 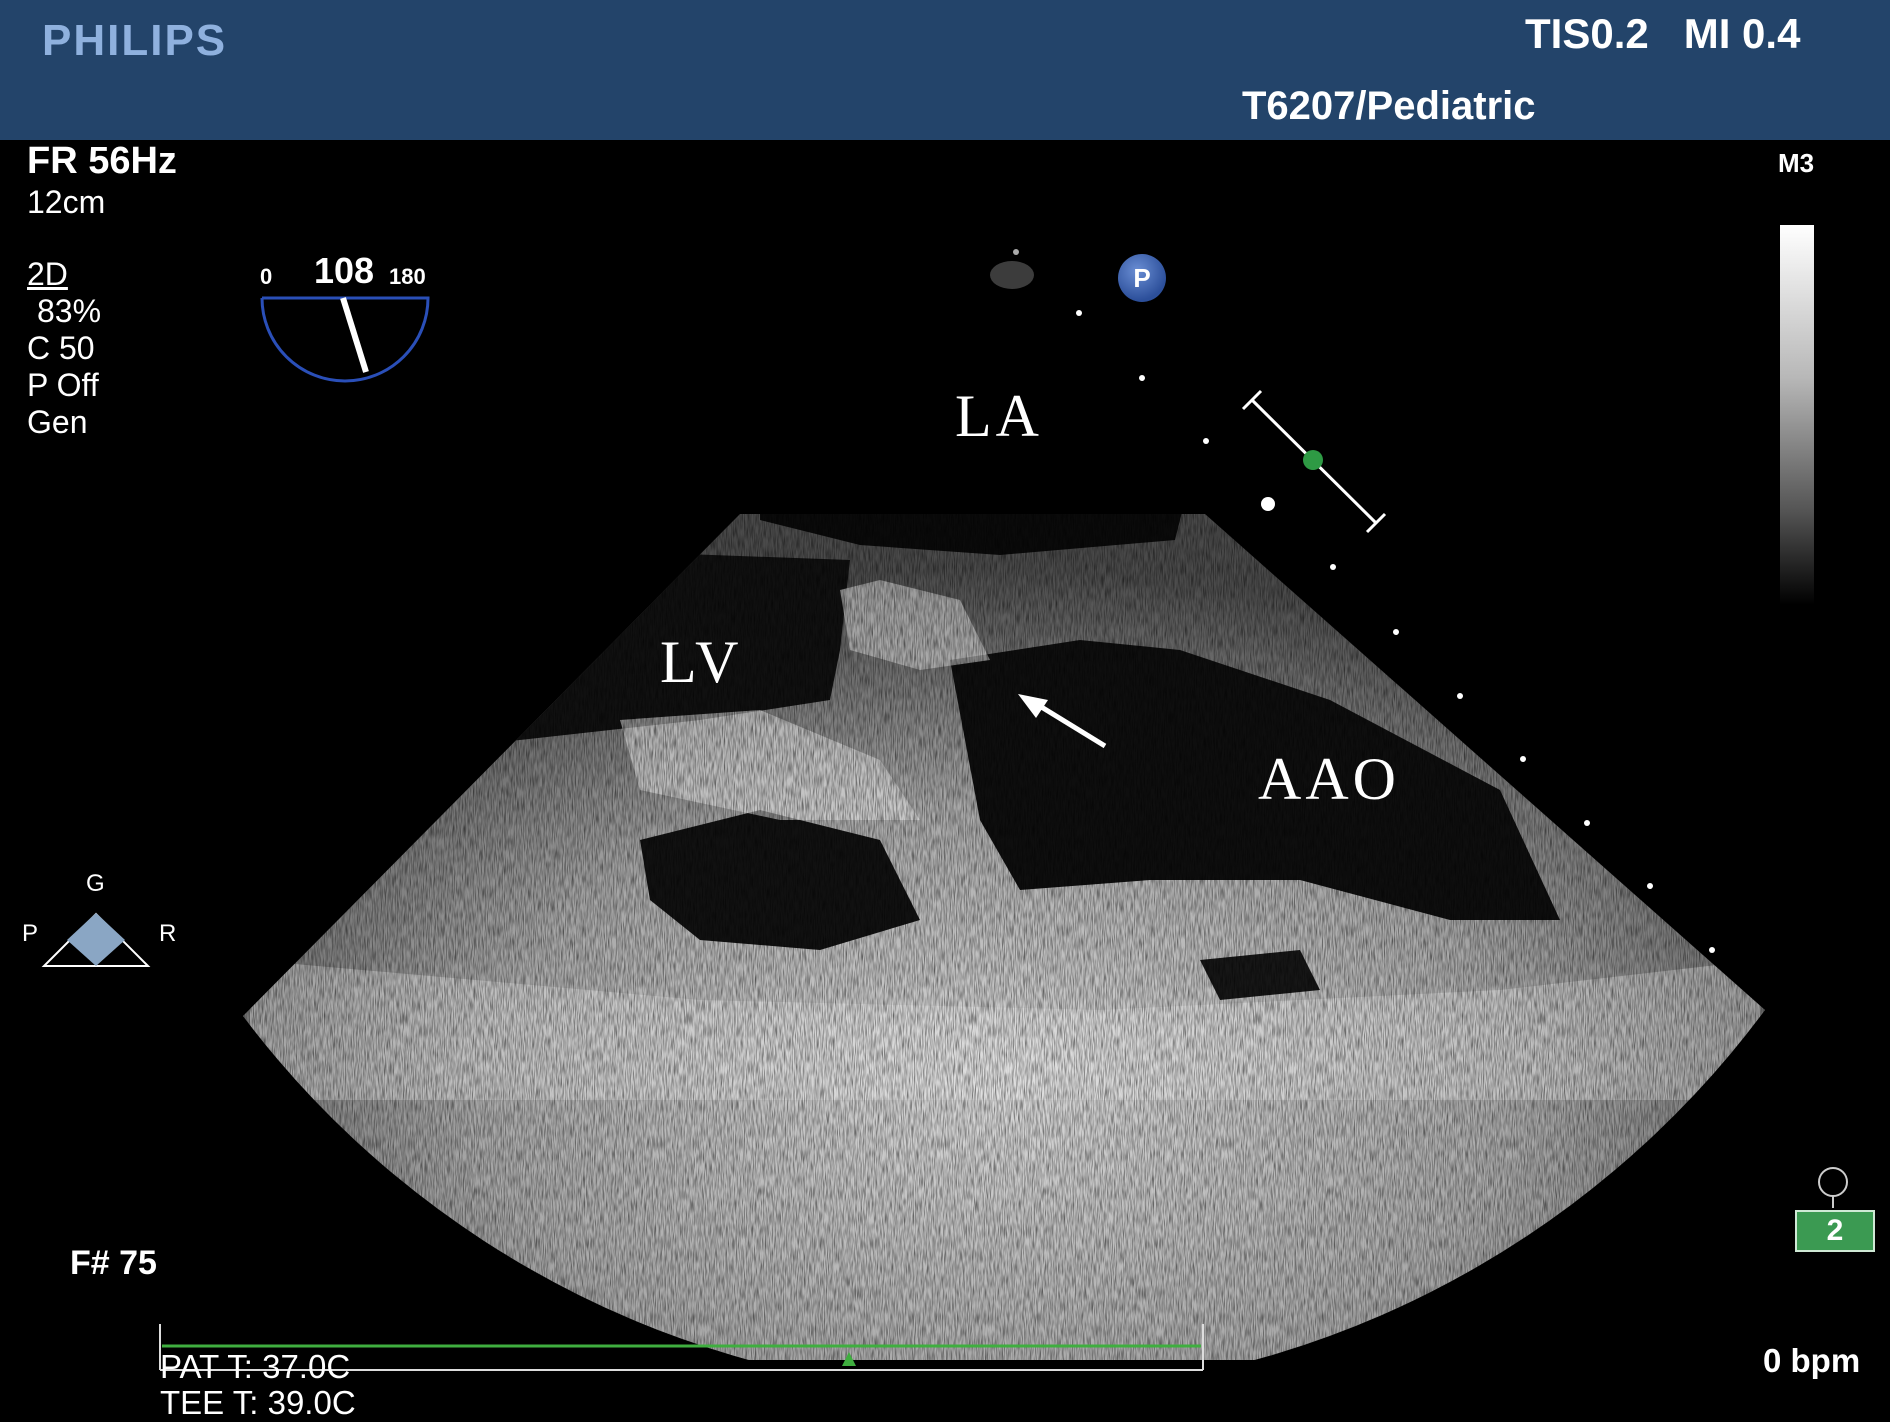 I want to click on respiration-icon, so click(x=1833, y=1187).